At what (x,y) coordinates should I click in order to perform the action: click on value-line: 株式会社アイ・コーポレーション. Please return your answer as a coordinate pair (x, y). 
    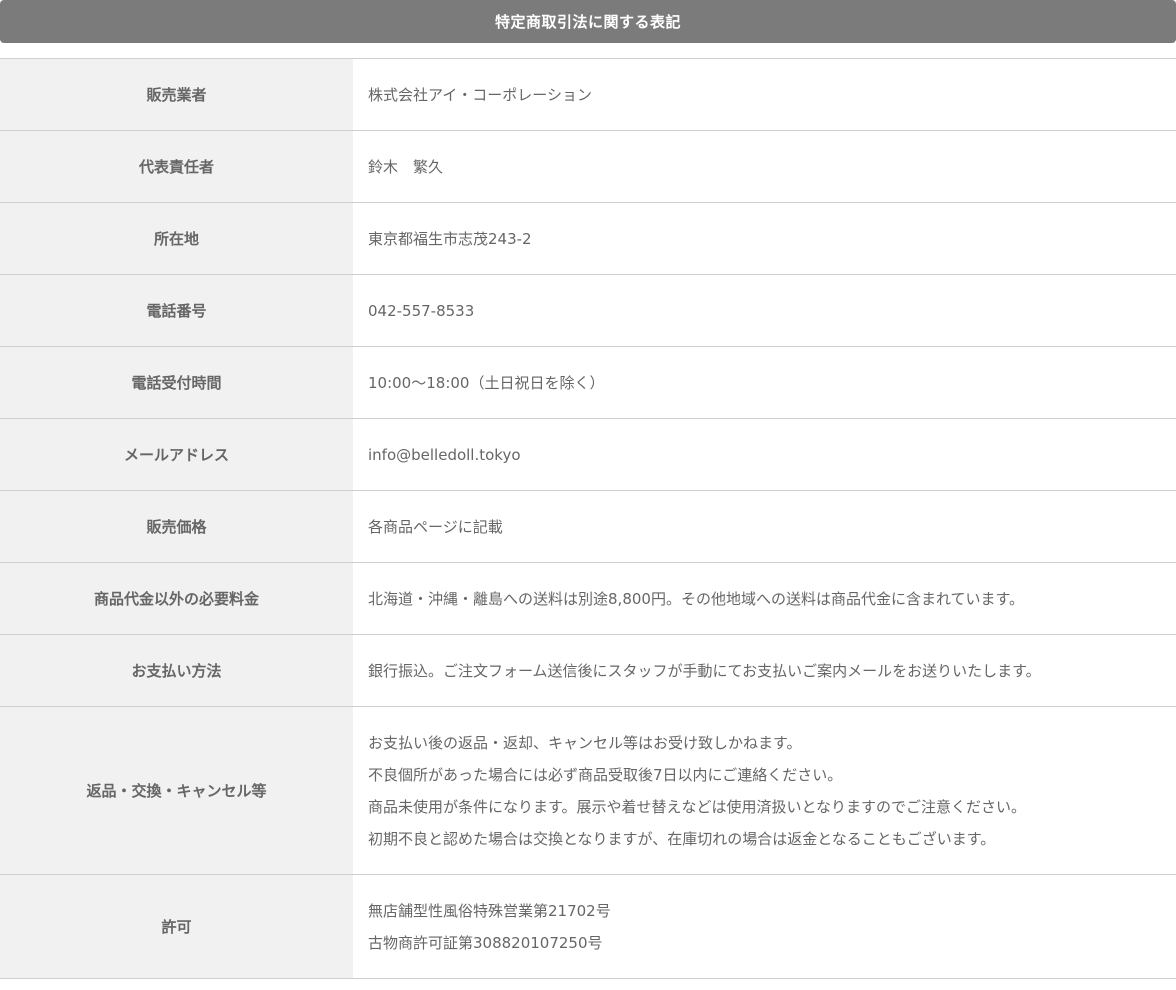
    Looking at the image, I should click on (480, 94).